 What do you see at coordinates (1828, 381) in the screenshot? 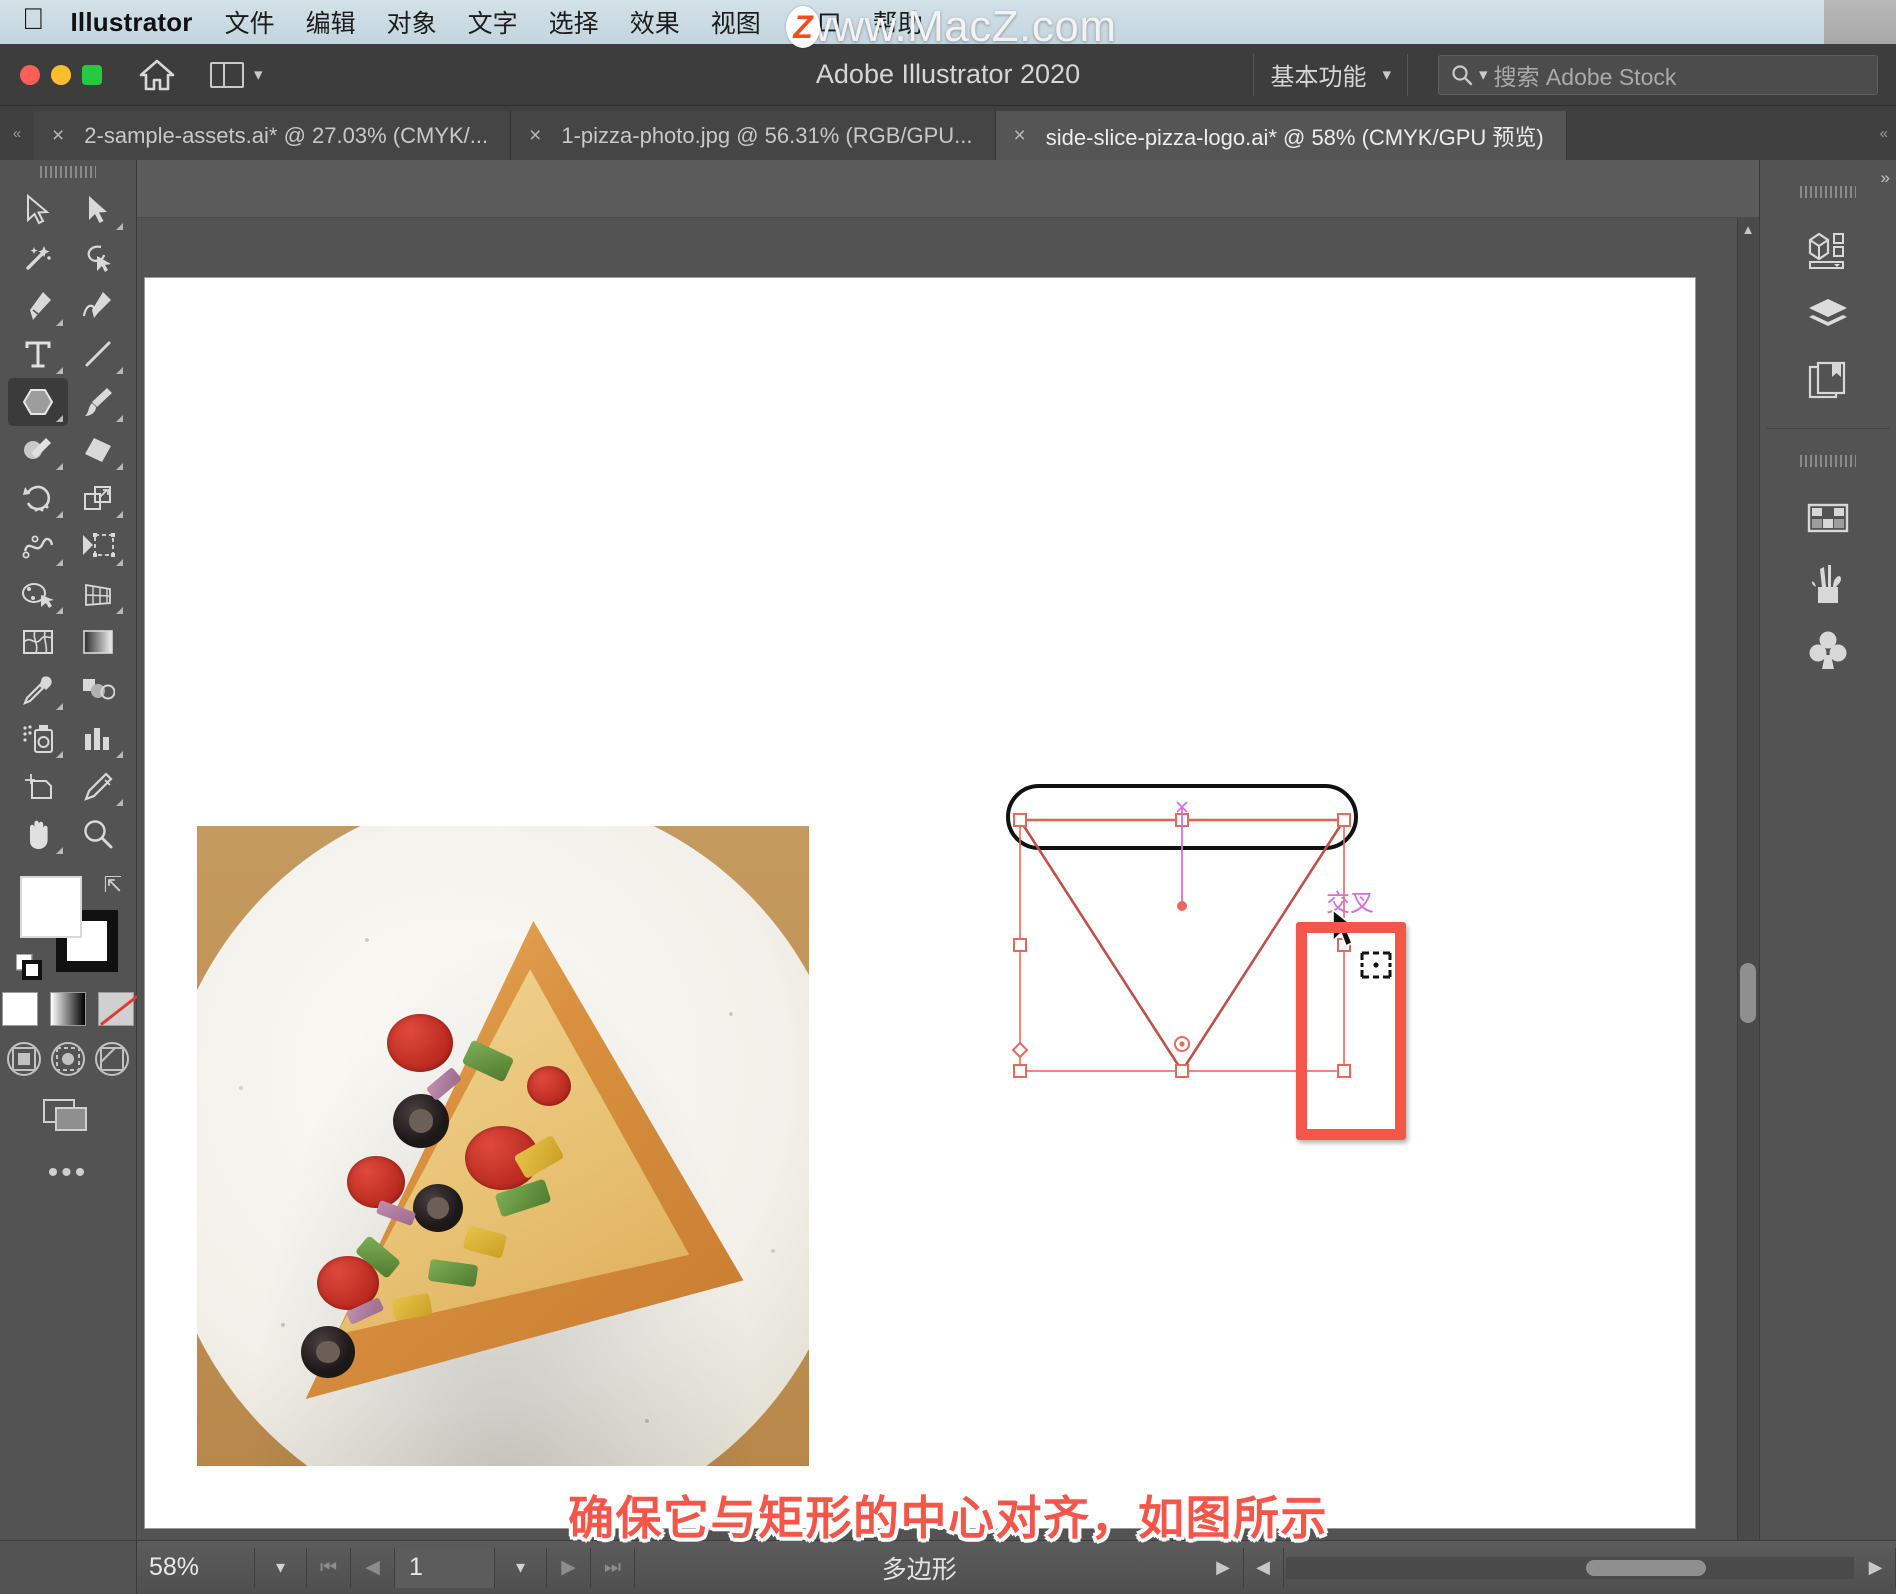
I see `libraries-panel-icon` at bounding box center [1828, 381].